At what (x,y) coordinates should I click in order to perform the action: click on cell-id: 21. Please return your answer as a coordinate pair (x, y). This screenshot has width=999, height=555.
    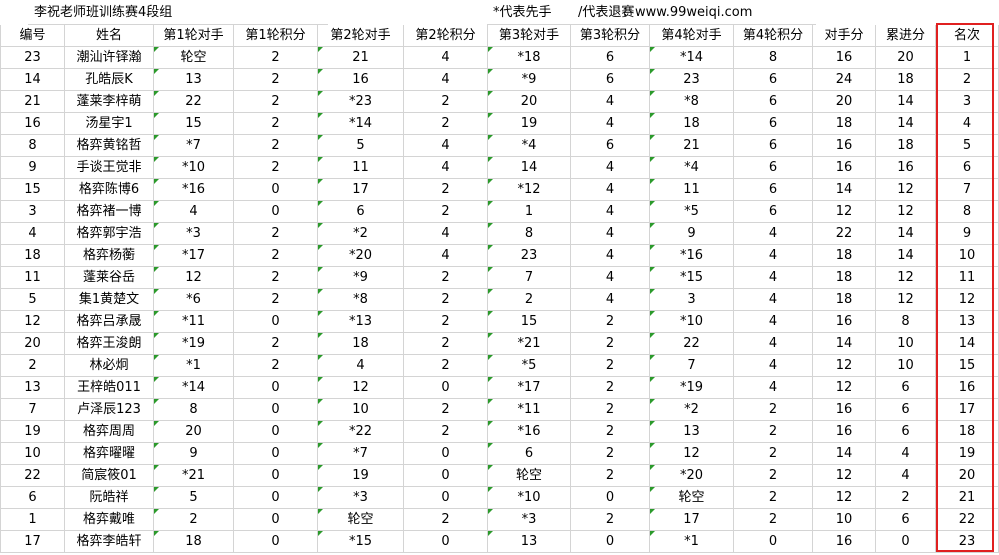
    Looking at the image, I should click on (32, 102).